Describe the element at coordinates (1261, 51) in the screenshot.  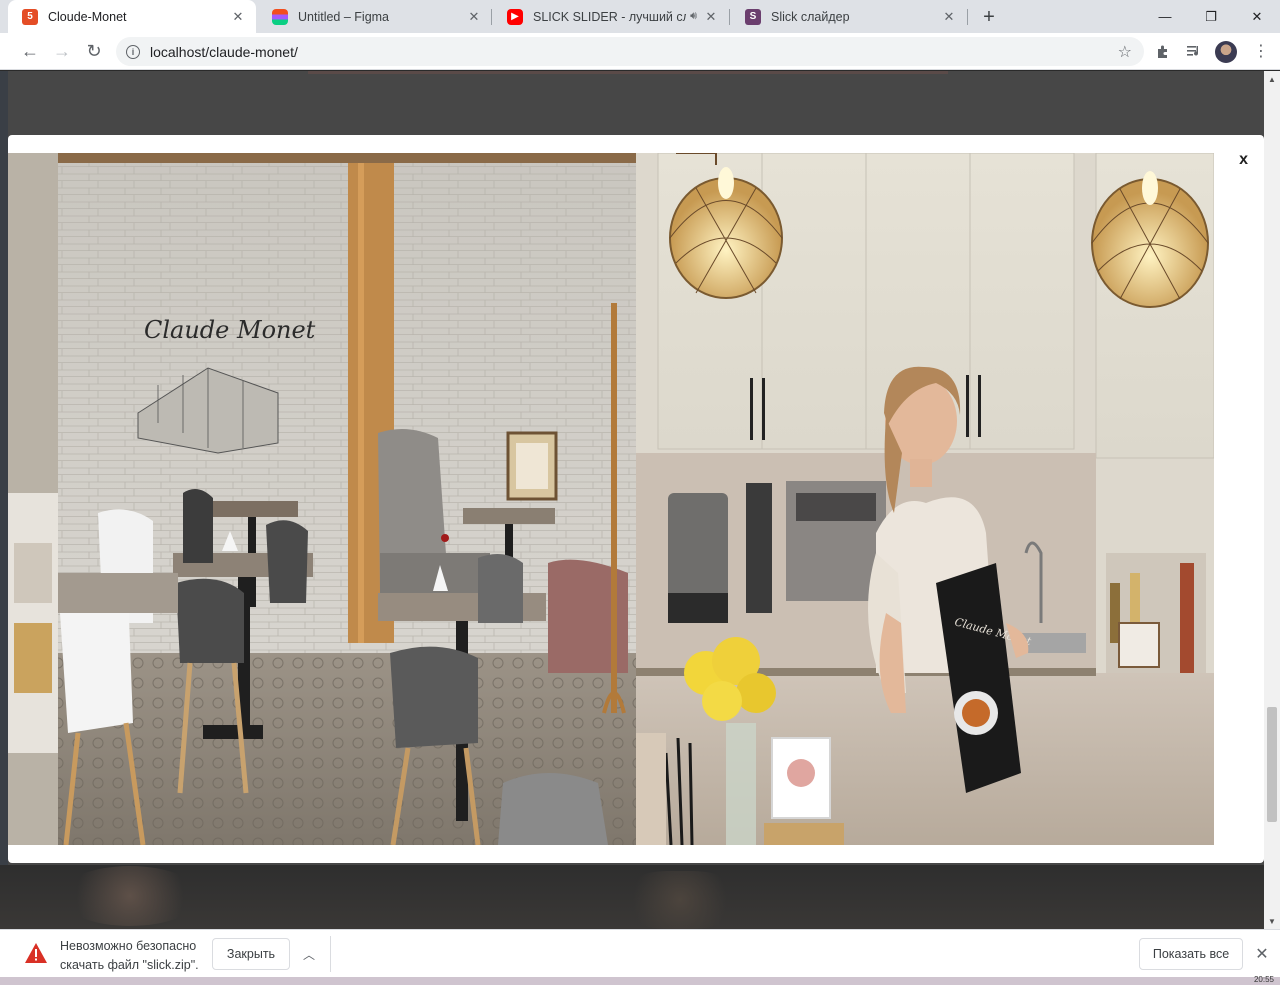
I see `menu-icon: ⋮` at that location.